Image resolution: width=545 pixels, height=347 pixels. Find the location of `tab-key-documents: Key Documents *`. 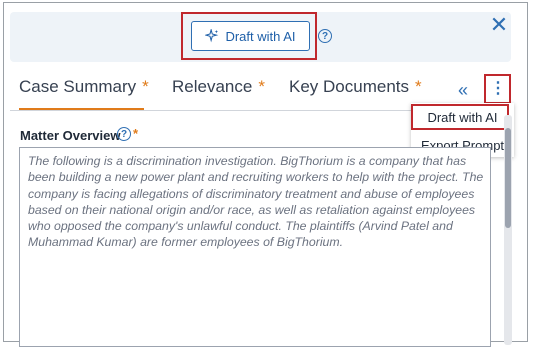

tab-key-documents: Key Documents * is located at coordinates (355, 87).